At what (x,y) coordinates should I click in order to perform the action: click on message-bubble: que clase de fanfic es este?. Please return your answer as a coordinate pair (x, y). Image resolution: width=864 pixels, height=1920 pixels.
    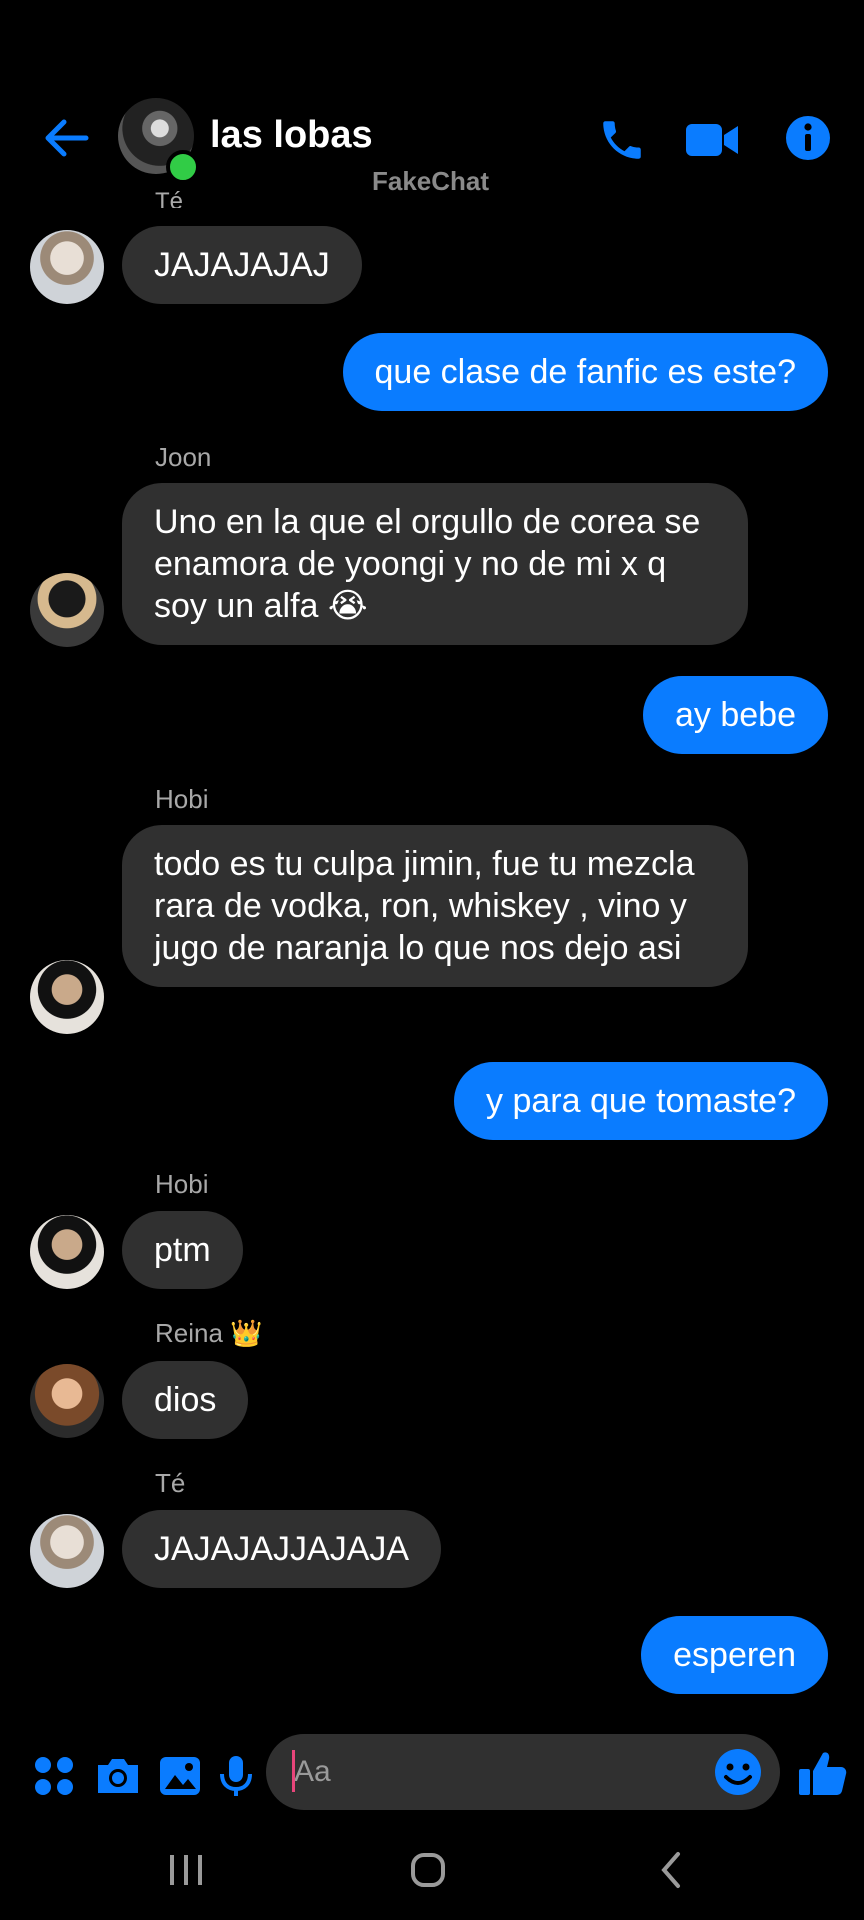
    Looking at the image, I should click on (585, 372).